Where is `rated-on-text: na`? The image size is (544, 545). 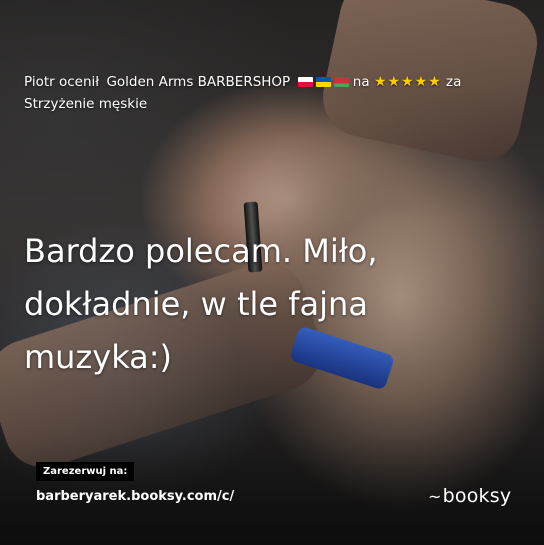
rated-on-text: na is located at coordinates (361, 82).